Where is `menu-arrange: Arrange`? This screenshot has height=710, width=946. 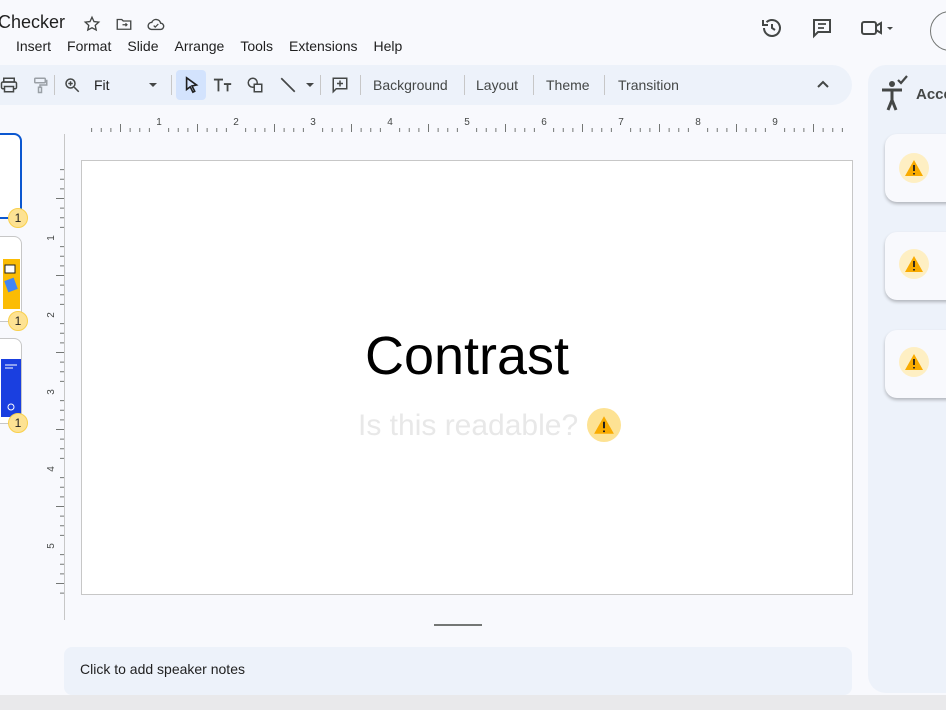 menu-arrange: Arrange is located at coordinates (200, 46).